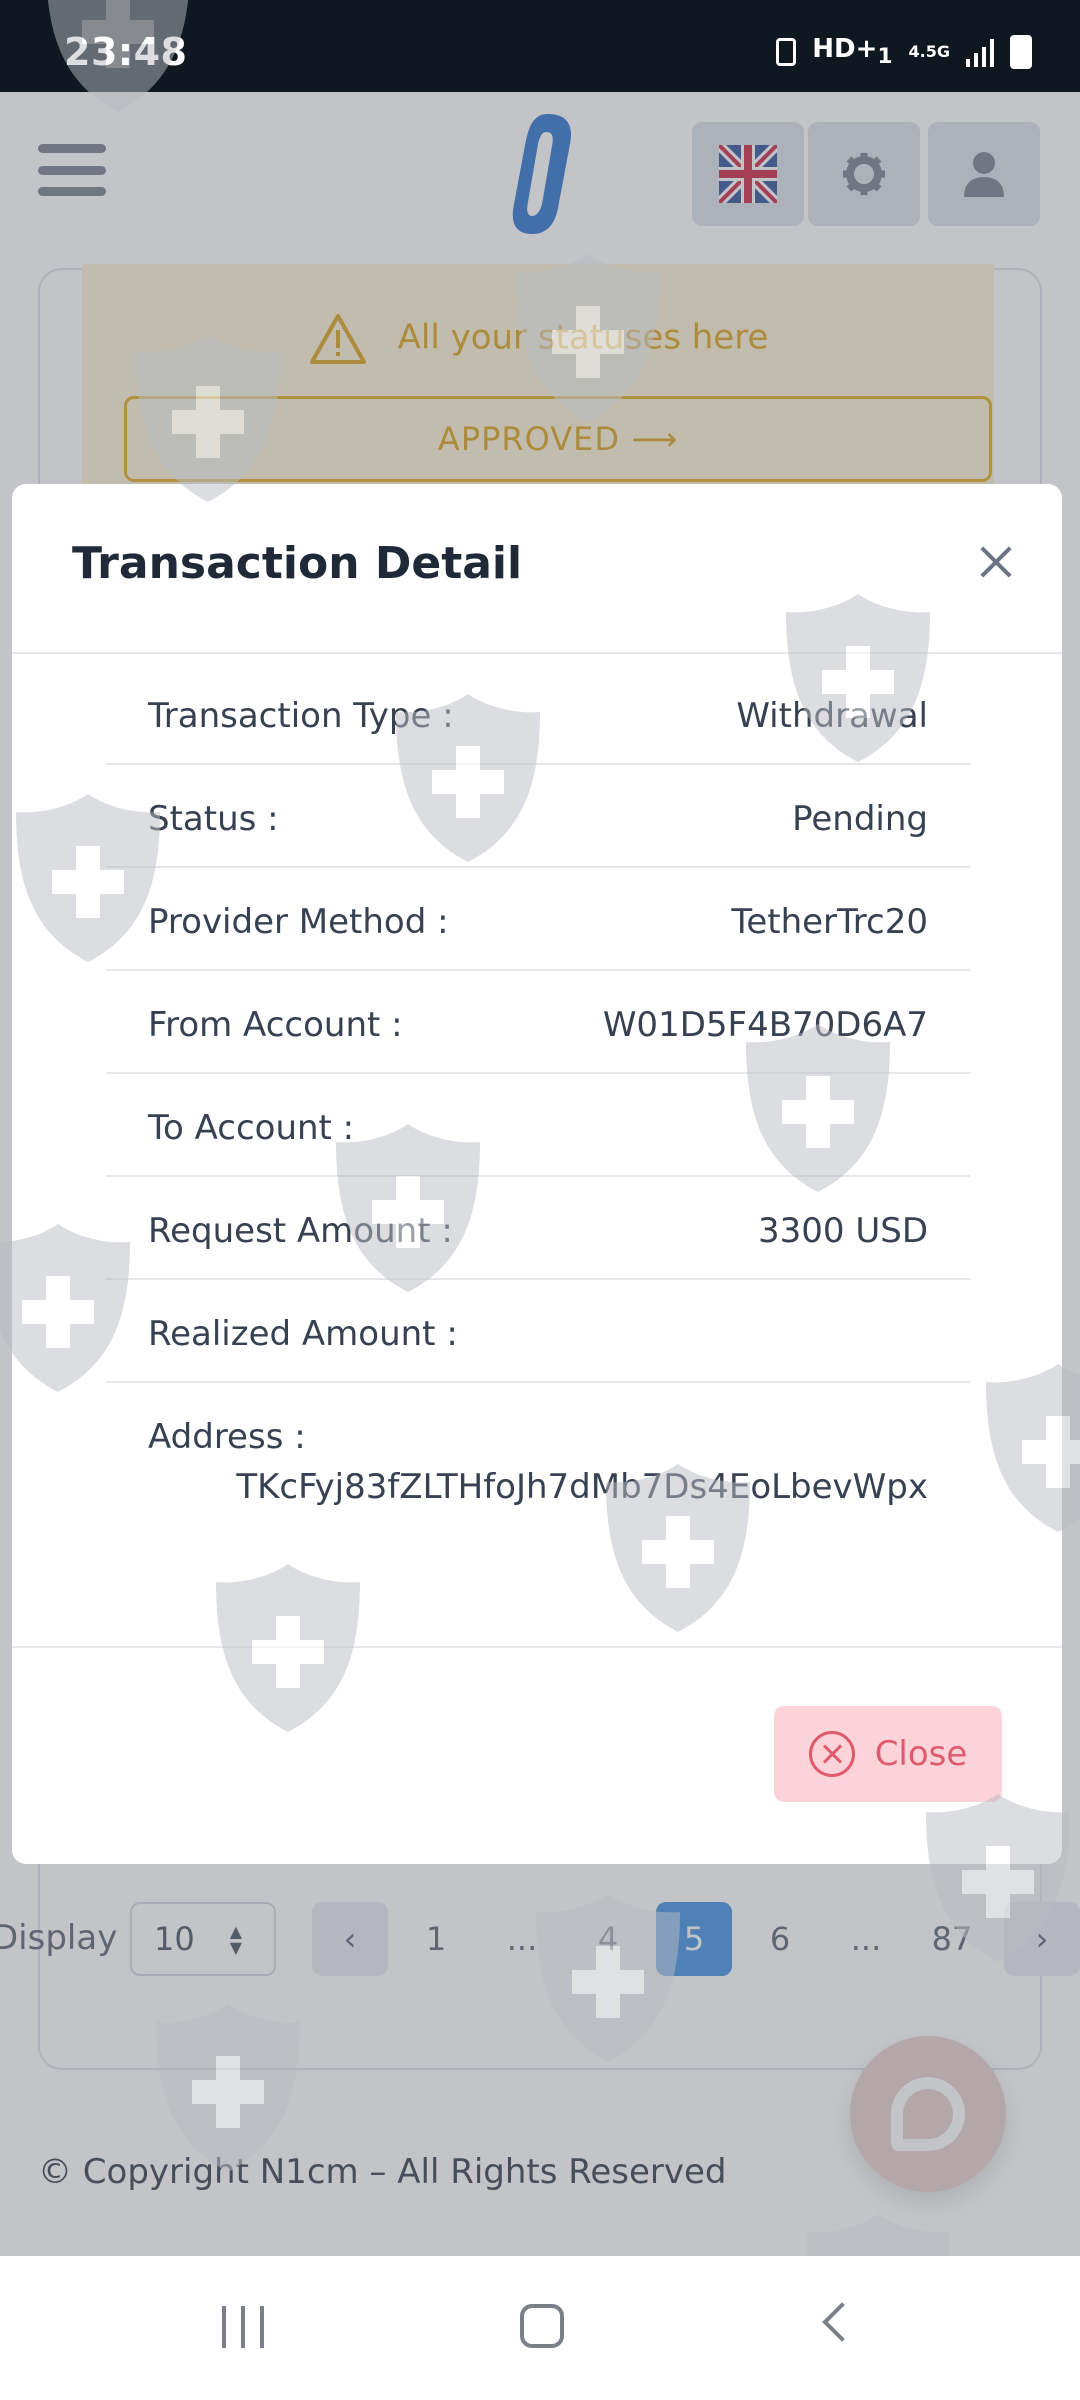  I want to click on back-icon, so click(842, 2322).